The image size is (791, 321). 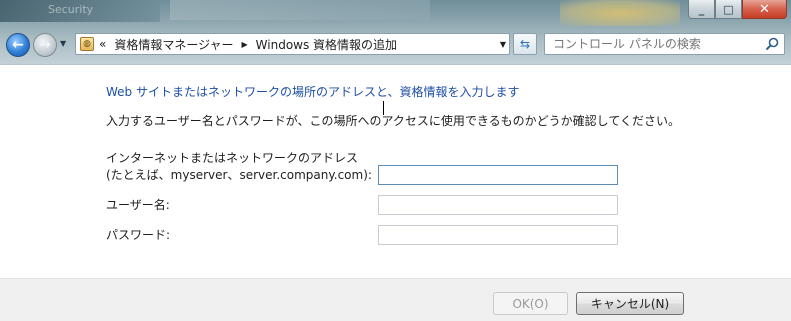 What do you see at coordinates (498, 235) in the screenshot?
I see `password-field` at bounding box center [498, 235].